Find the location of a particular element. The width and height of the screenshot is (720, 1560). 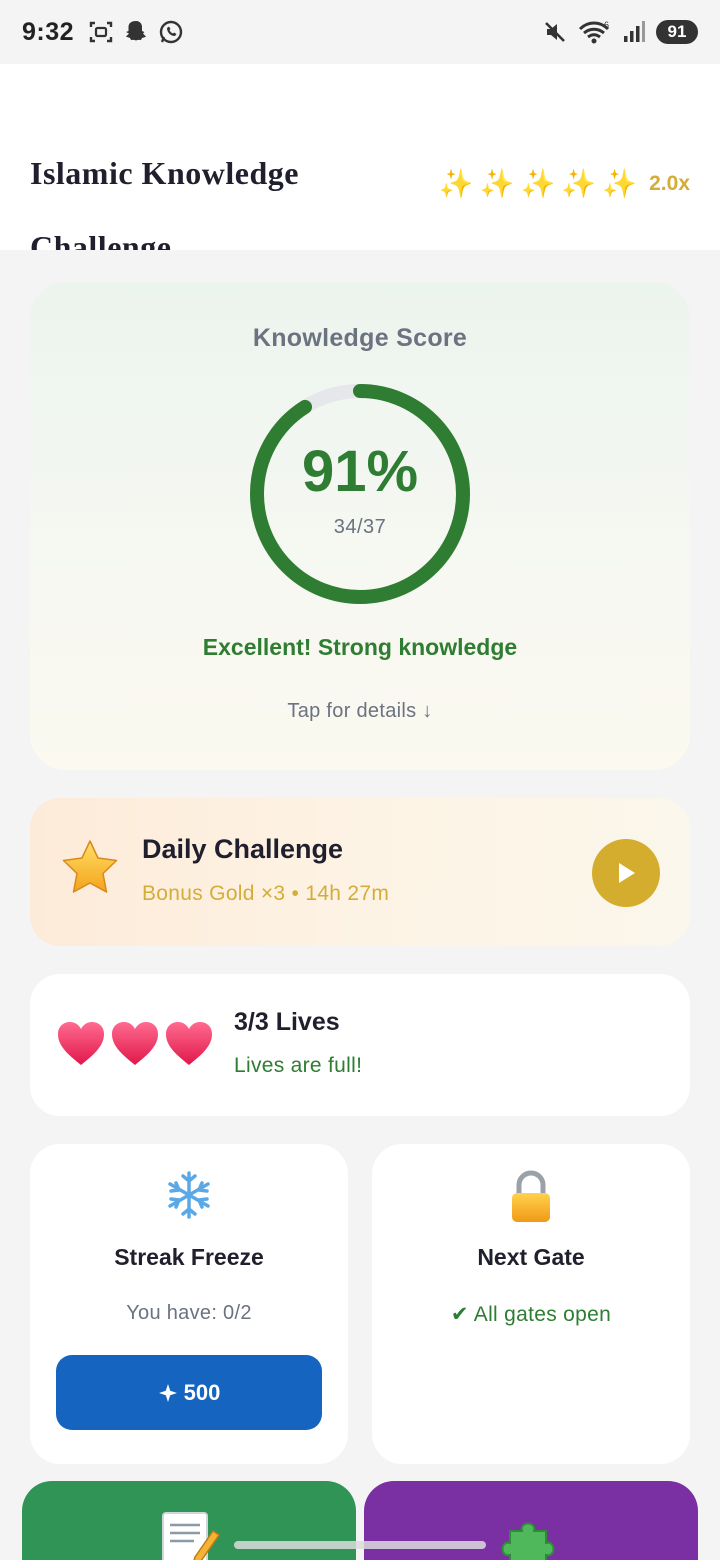

memo-icon is located at coordinates (191, 1536).